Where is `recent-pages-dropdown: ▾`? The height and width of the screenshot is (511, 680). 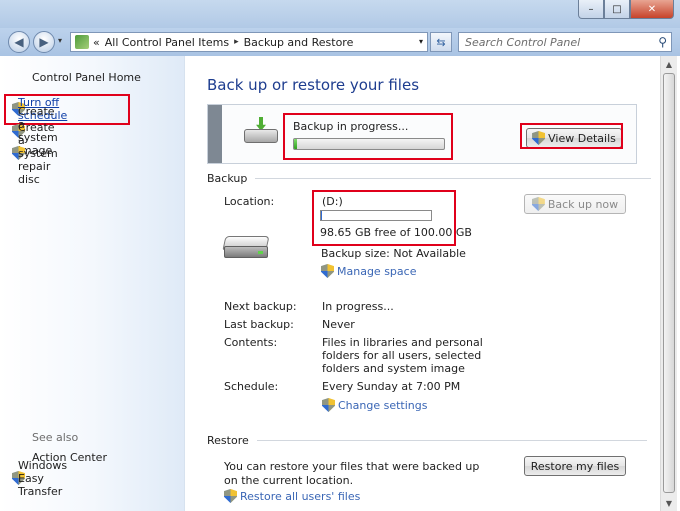
recent-pages-dropdown: ▾ is located at coordinates (60, 40).